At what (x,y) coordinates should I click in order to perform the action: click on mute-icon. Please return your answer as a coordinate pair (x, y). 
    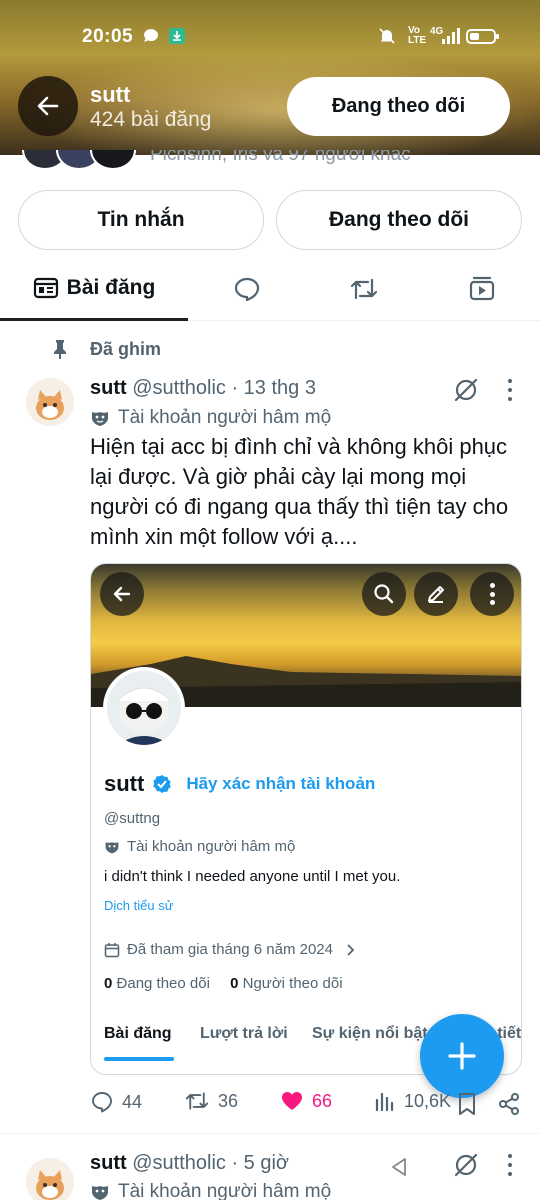
    Looking at the image, I should click on (387, 36).